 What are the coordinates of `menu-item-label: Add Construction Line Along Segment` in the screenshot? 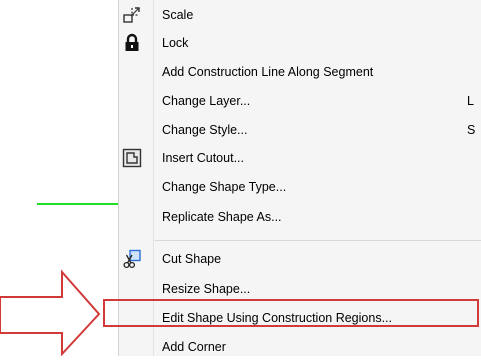 It's located at (268, 72).